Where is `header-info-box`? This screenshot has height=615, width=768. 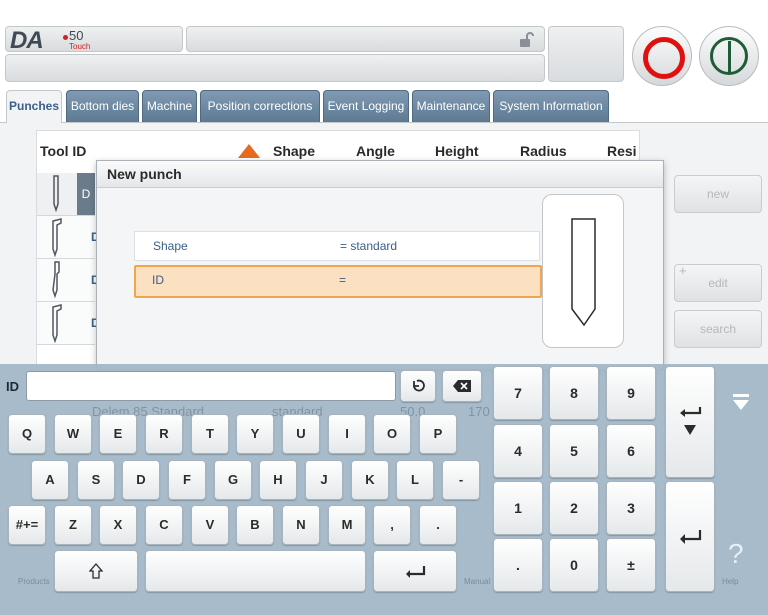
header-info-box is located at coordinates (586, 54).